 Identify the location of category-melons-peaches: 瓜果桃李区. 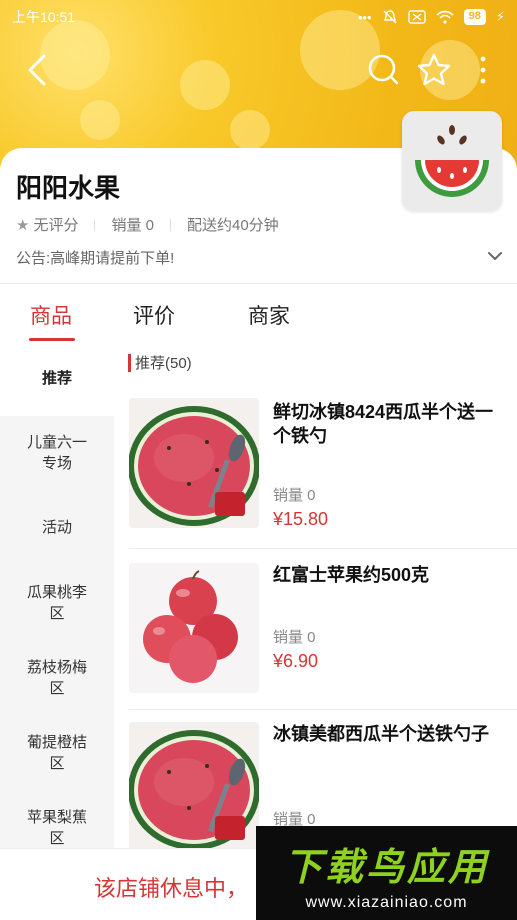
(57, 603).